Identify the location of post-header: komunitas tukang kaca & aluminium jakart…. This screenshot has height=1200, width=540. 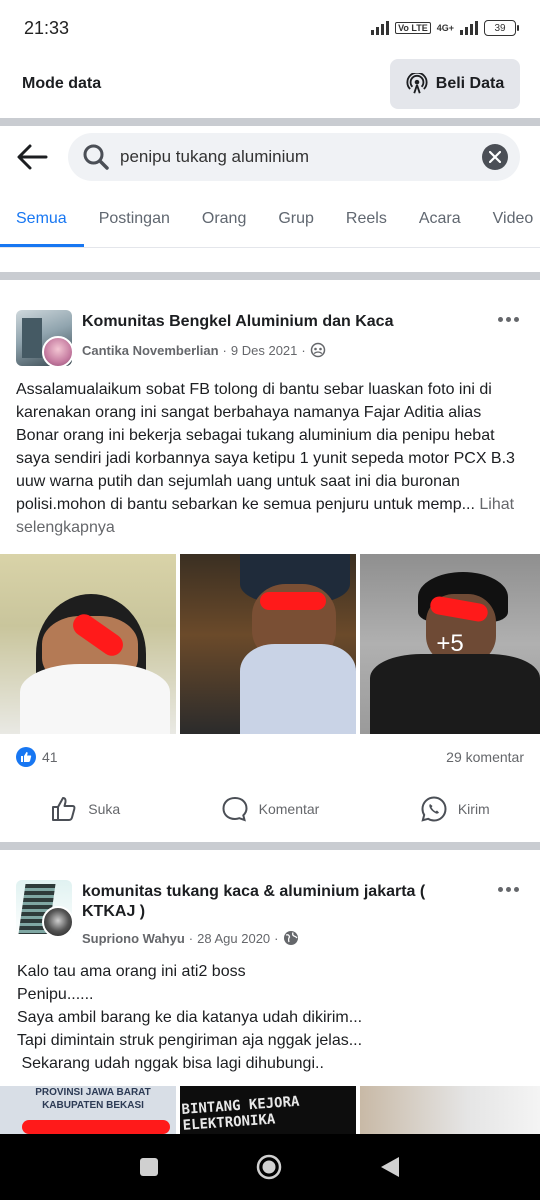
(270, 907).